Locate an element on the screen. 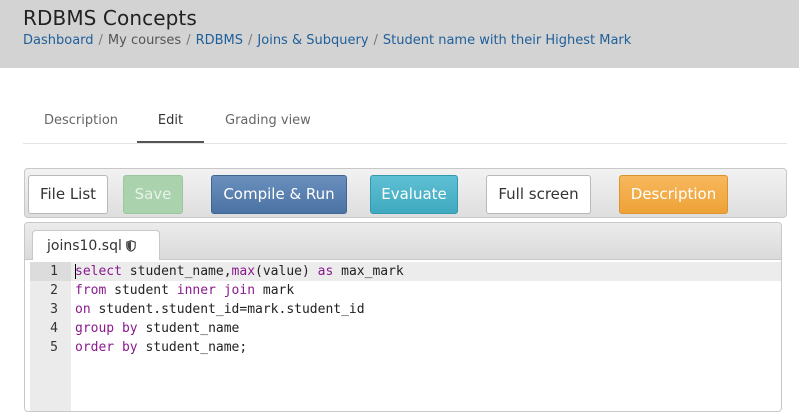 The width and height of the screenshot is (799, 412). line-number: 1 is located at coordinates (50, 271).